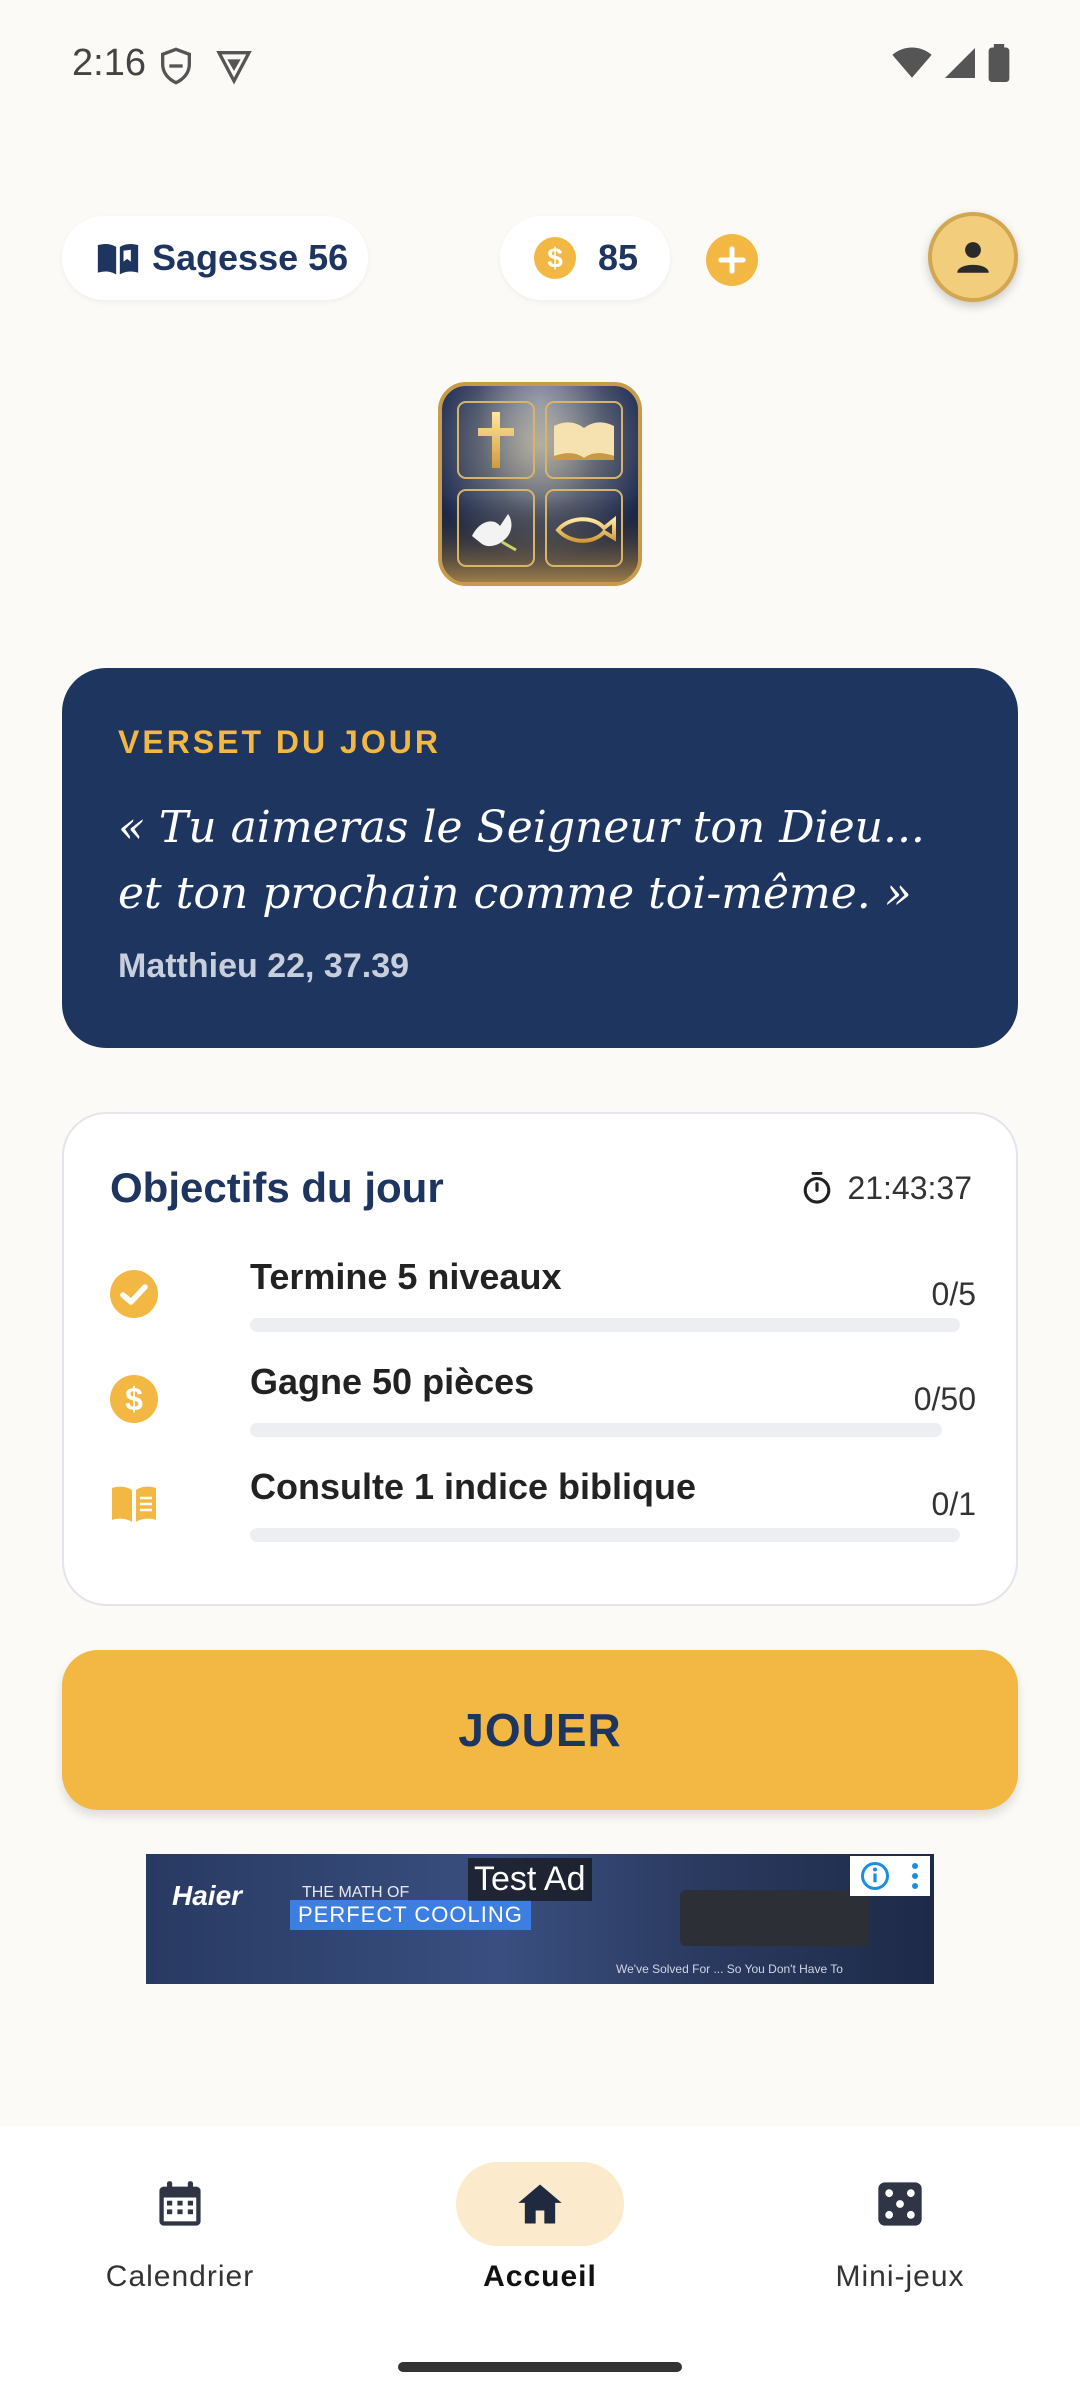 The width and height of the screenshot is (1080, 2400). I want to click on nav-label: Calendrier, so click(180, 2276).